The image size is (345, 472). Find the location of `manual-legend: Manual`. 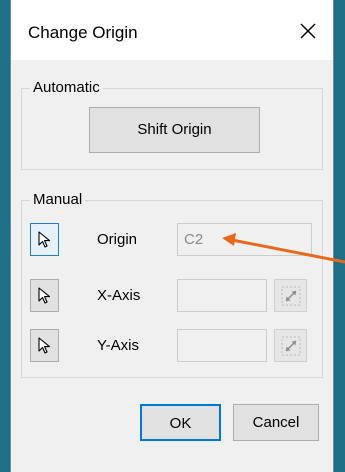

manual-legend: Manual is located at coordinates (58, 200).